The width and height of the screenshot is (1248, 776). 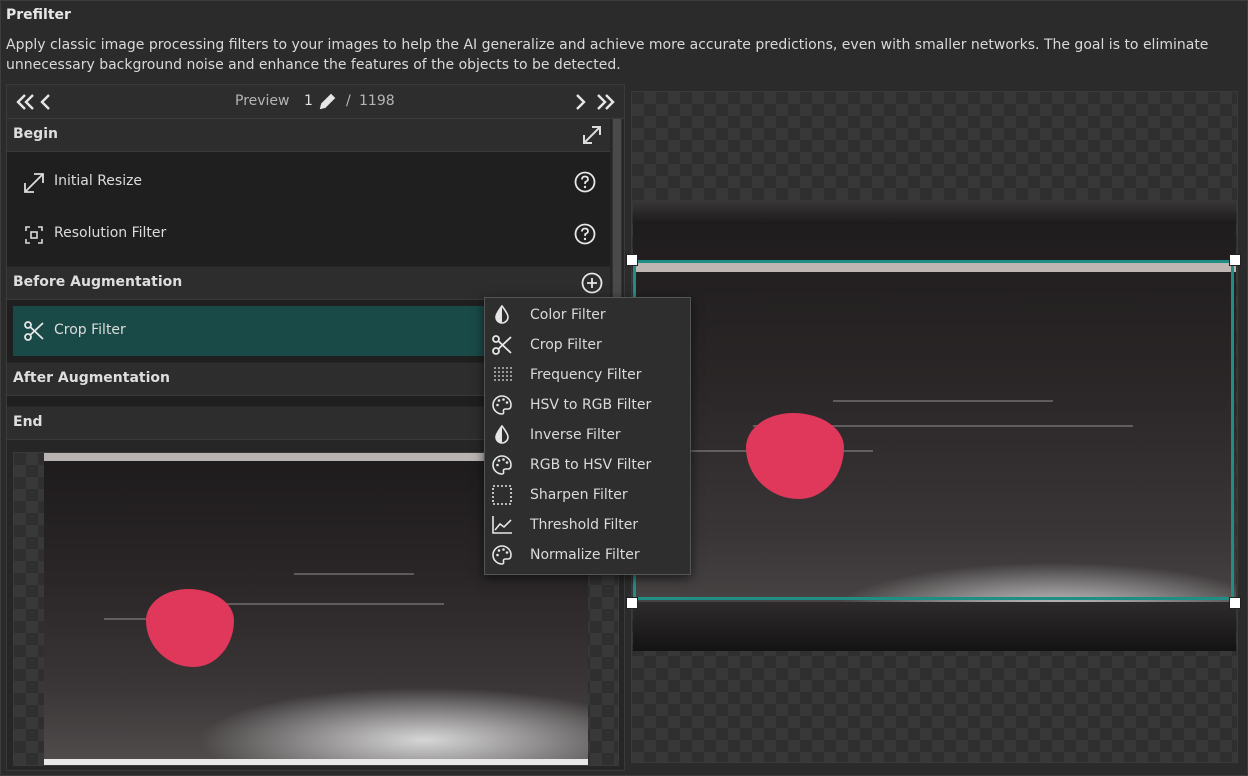 I want to click on menu-item-rgb-to-hsv-filter: RGB to HSV Filter, so click(x=587, y=465).